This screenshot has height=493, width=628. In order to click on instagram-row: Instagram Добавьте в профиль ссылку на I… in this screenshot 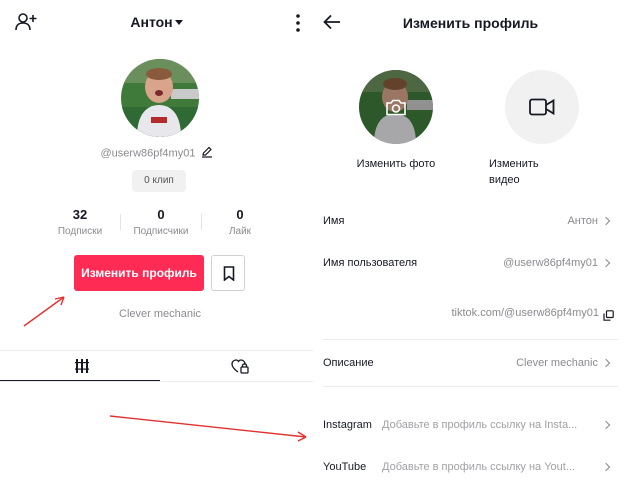, I will do `click(470, 426)`.